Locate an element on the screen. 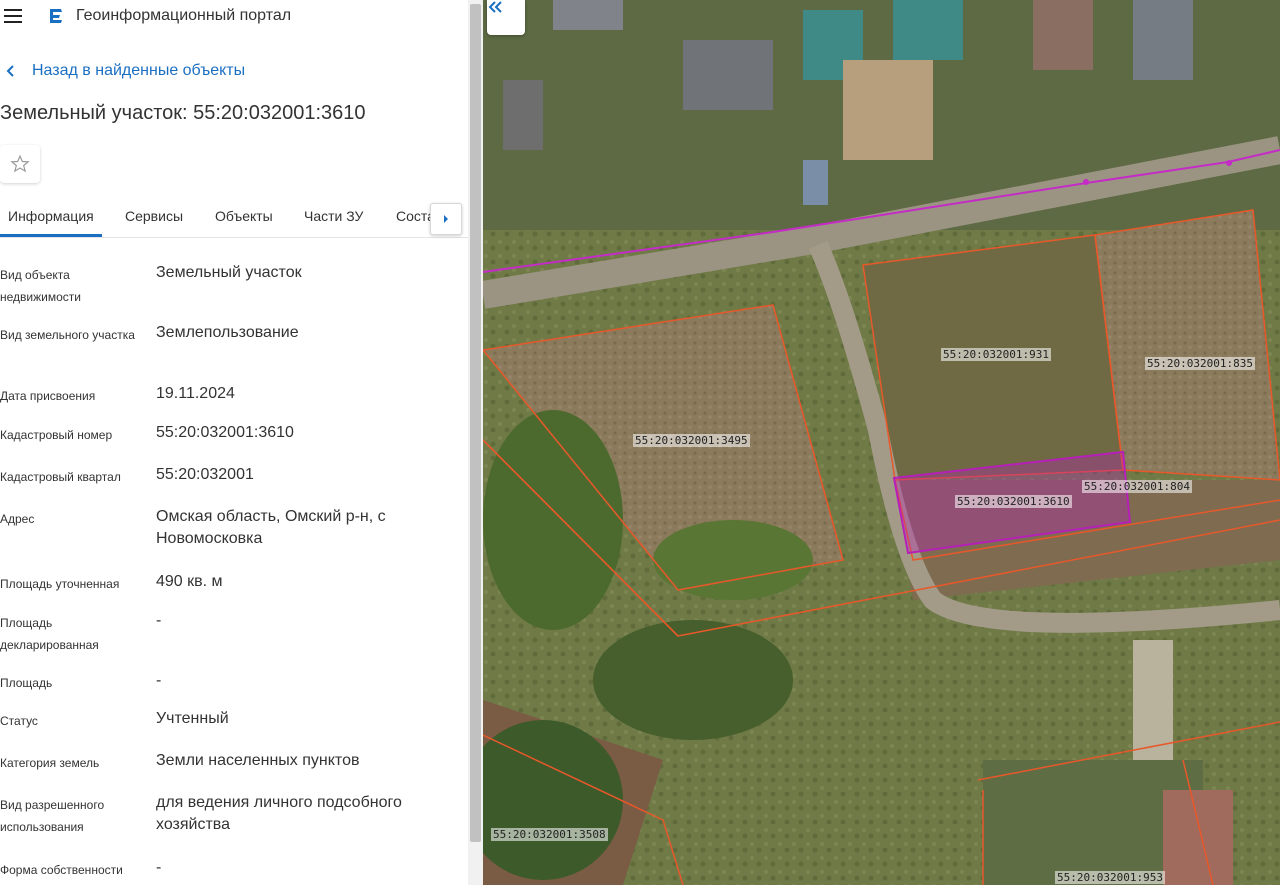 This screenshot has height=885, width=1280. property-value: Земли населенных пунктов is located at coordinates (258, 760).